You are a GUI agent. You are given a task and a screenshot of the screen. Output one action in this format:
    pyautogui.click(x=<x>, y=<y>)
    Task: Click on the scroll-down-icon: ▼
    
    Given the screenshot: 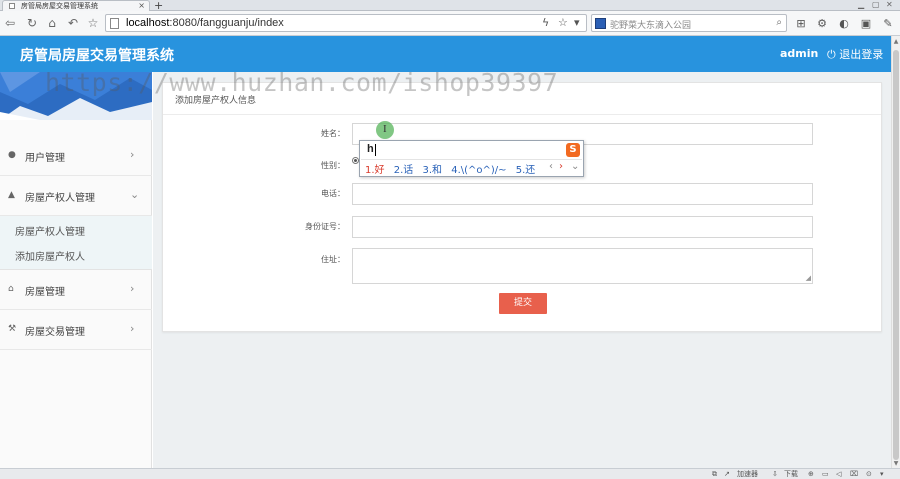 What is the action you would take?
    pyautogui.click(x=896, y=463)
    